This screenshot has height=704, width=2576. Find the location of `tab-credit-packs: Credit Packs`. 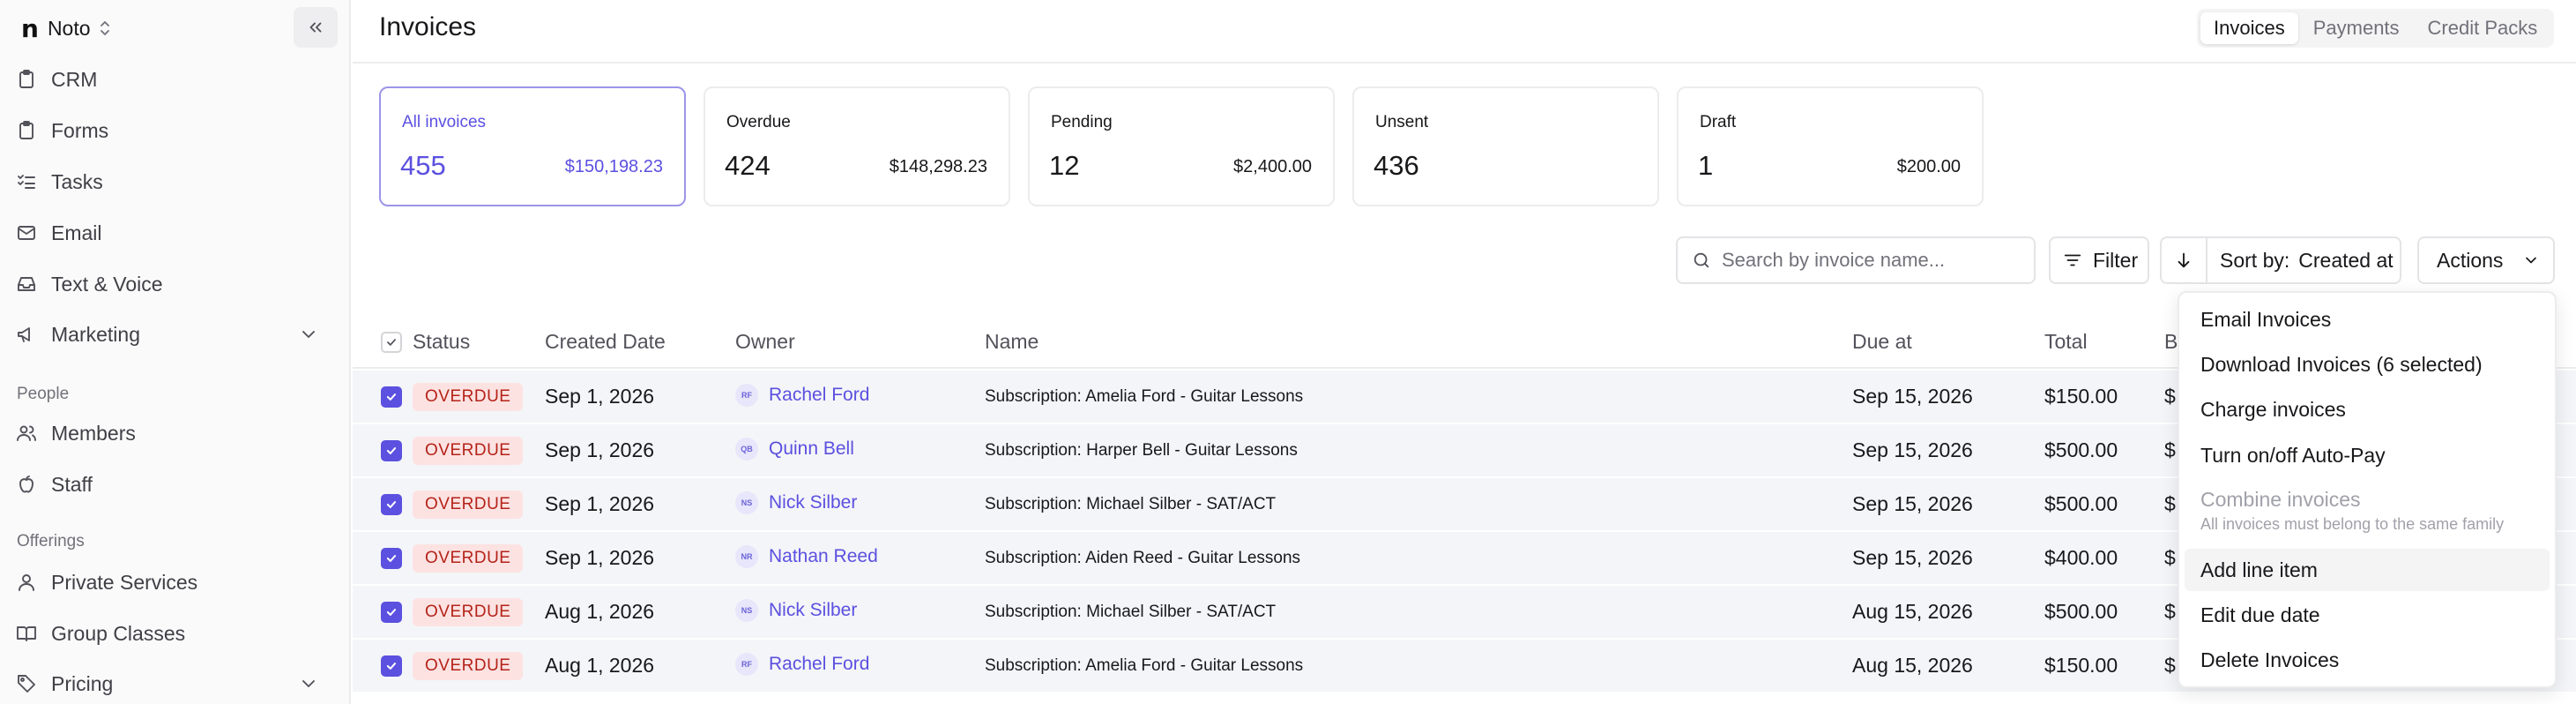

tab-credit-packs: Credit Packs is located at coordinates (2483, 28).